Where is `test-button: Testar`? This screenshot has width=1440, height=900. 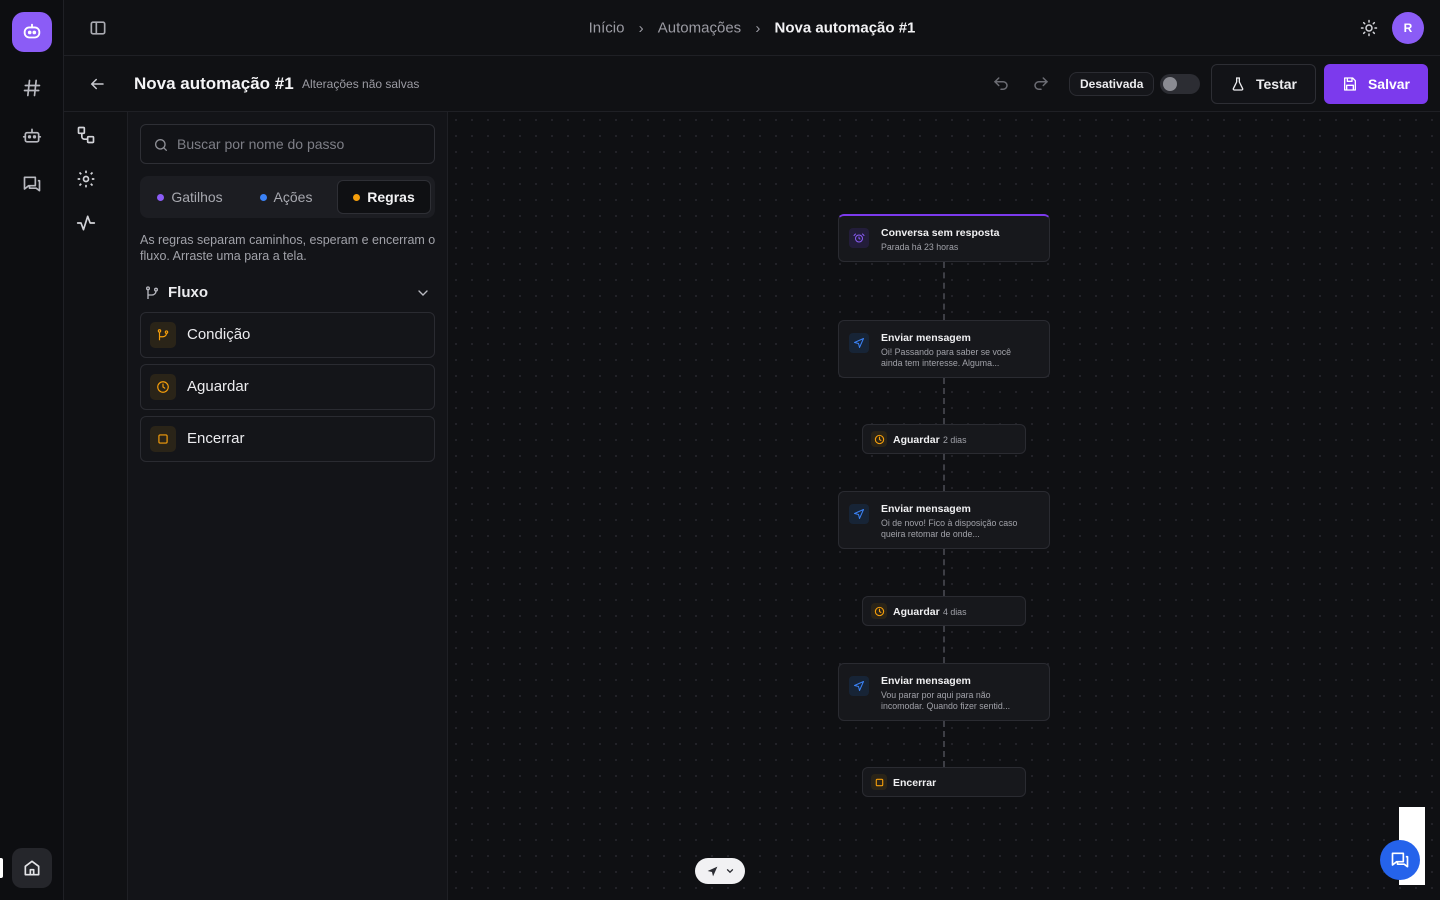 test-button: Testar is located at coordinates (1263, 84).